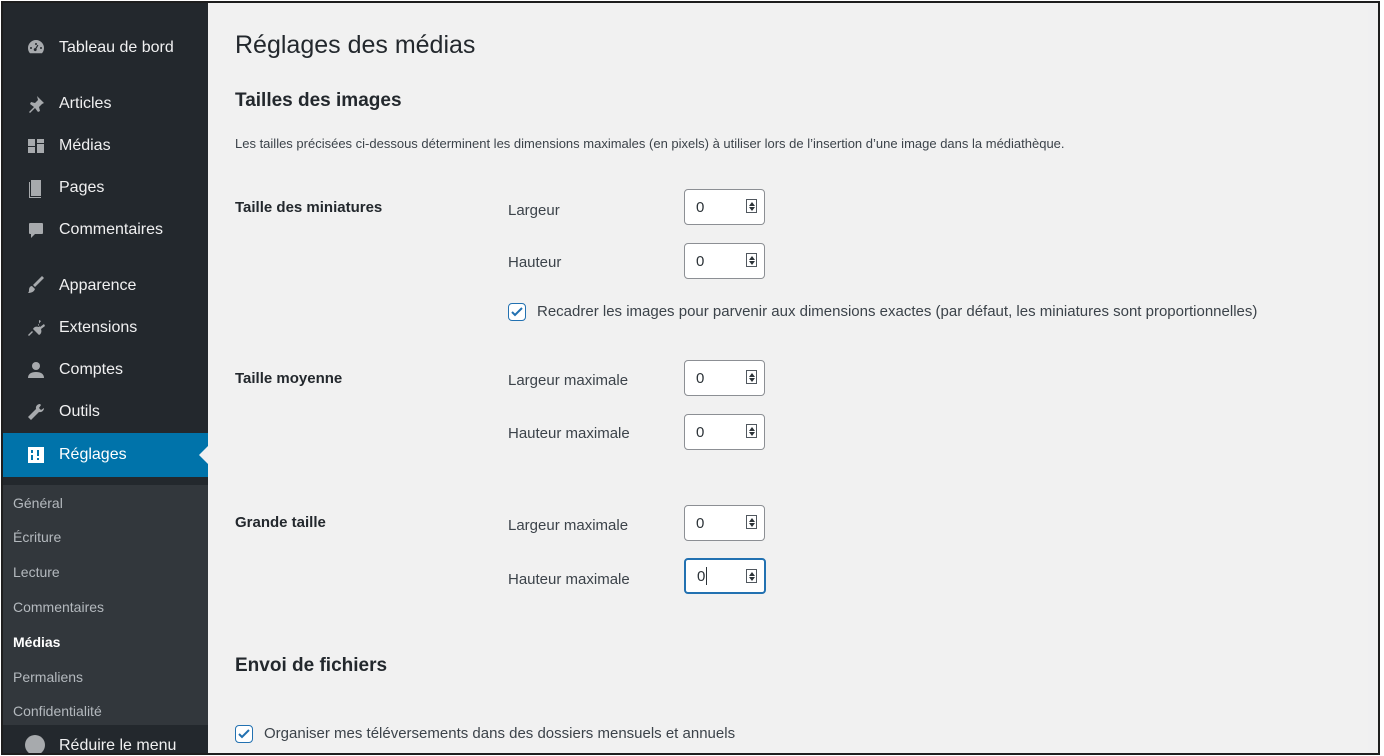 The image size is (1384, 756). I want to click on menu-item-comments: Commentaires, so click(105, 230).